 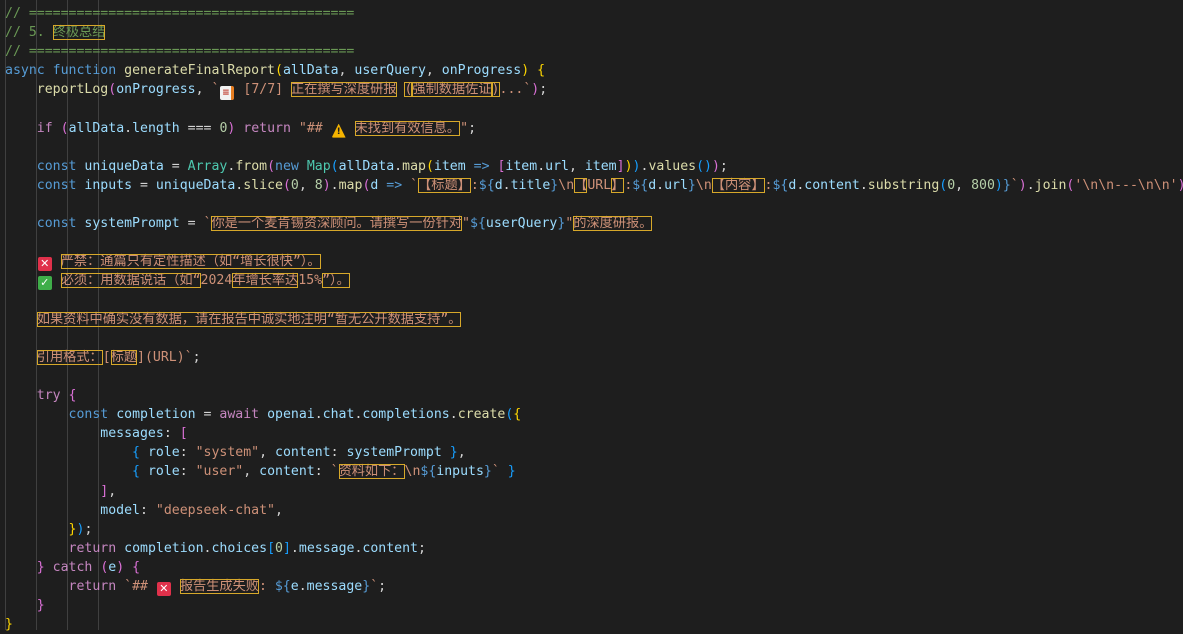 I want to click on code-token: \n, so click(x=412, y=472).